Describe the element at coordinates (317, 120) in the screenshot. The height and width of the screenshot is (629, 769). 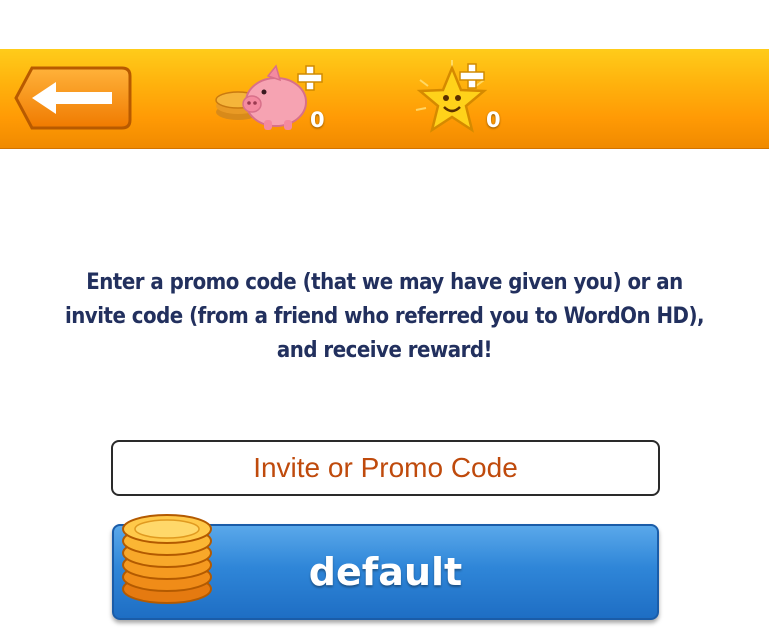
I see `coins-count: 0` at that location.